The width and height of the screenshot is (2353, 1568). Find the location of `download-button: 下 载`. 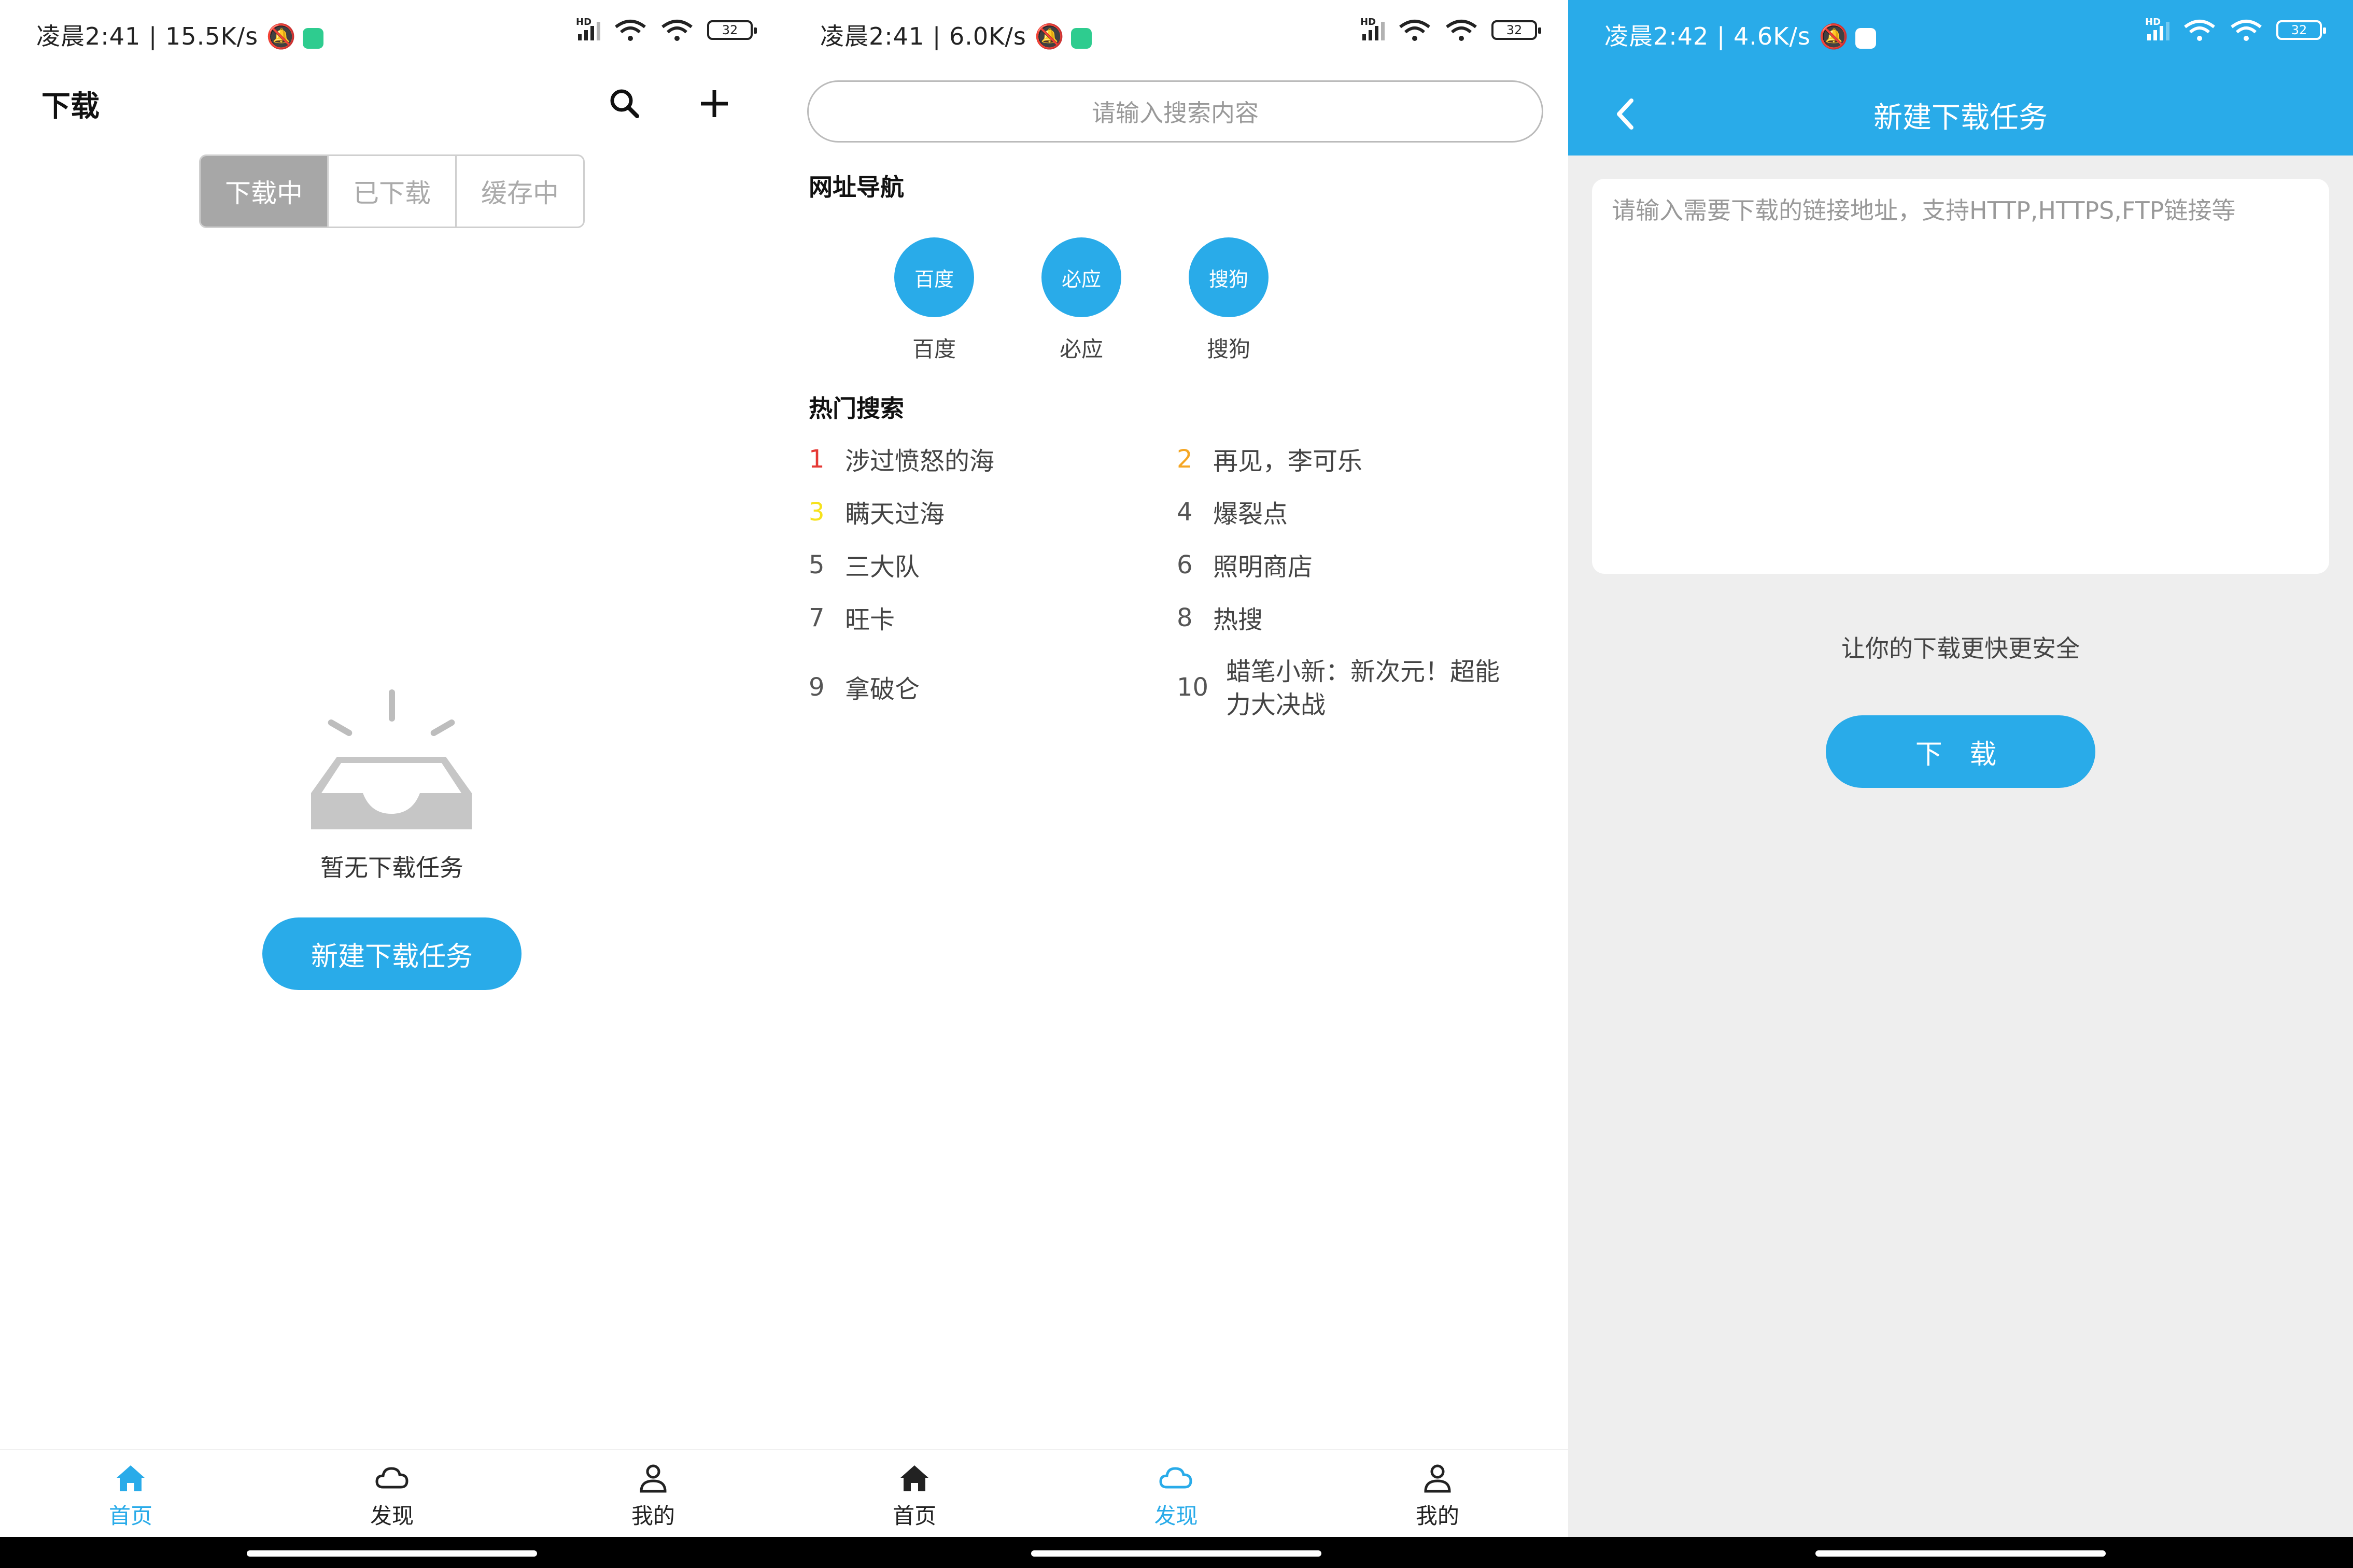

download-button: 下 载 is located at coordinates (1960, 751).